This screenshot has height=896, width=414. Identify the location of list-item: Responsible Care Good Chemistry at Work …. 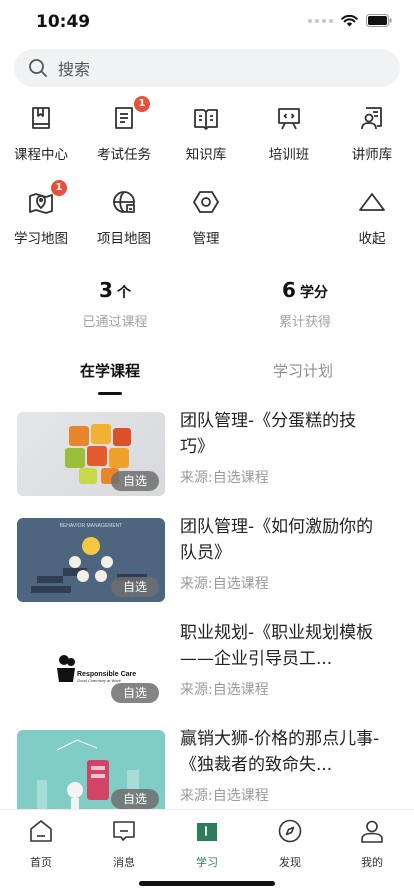
(207, 665).